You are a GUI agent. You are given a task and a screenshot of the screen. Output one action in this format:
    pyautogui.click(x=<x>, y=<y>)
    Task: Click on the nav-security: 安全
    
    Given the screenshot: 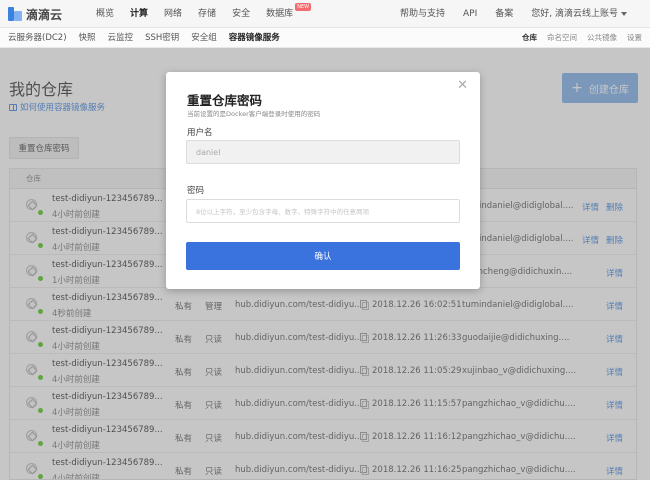 What is the action you would take?
    pyautogui.click(x=241, y=14)
    